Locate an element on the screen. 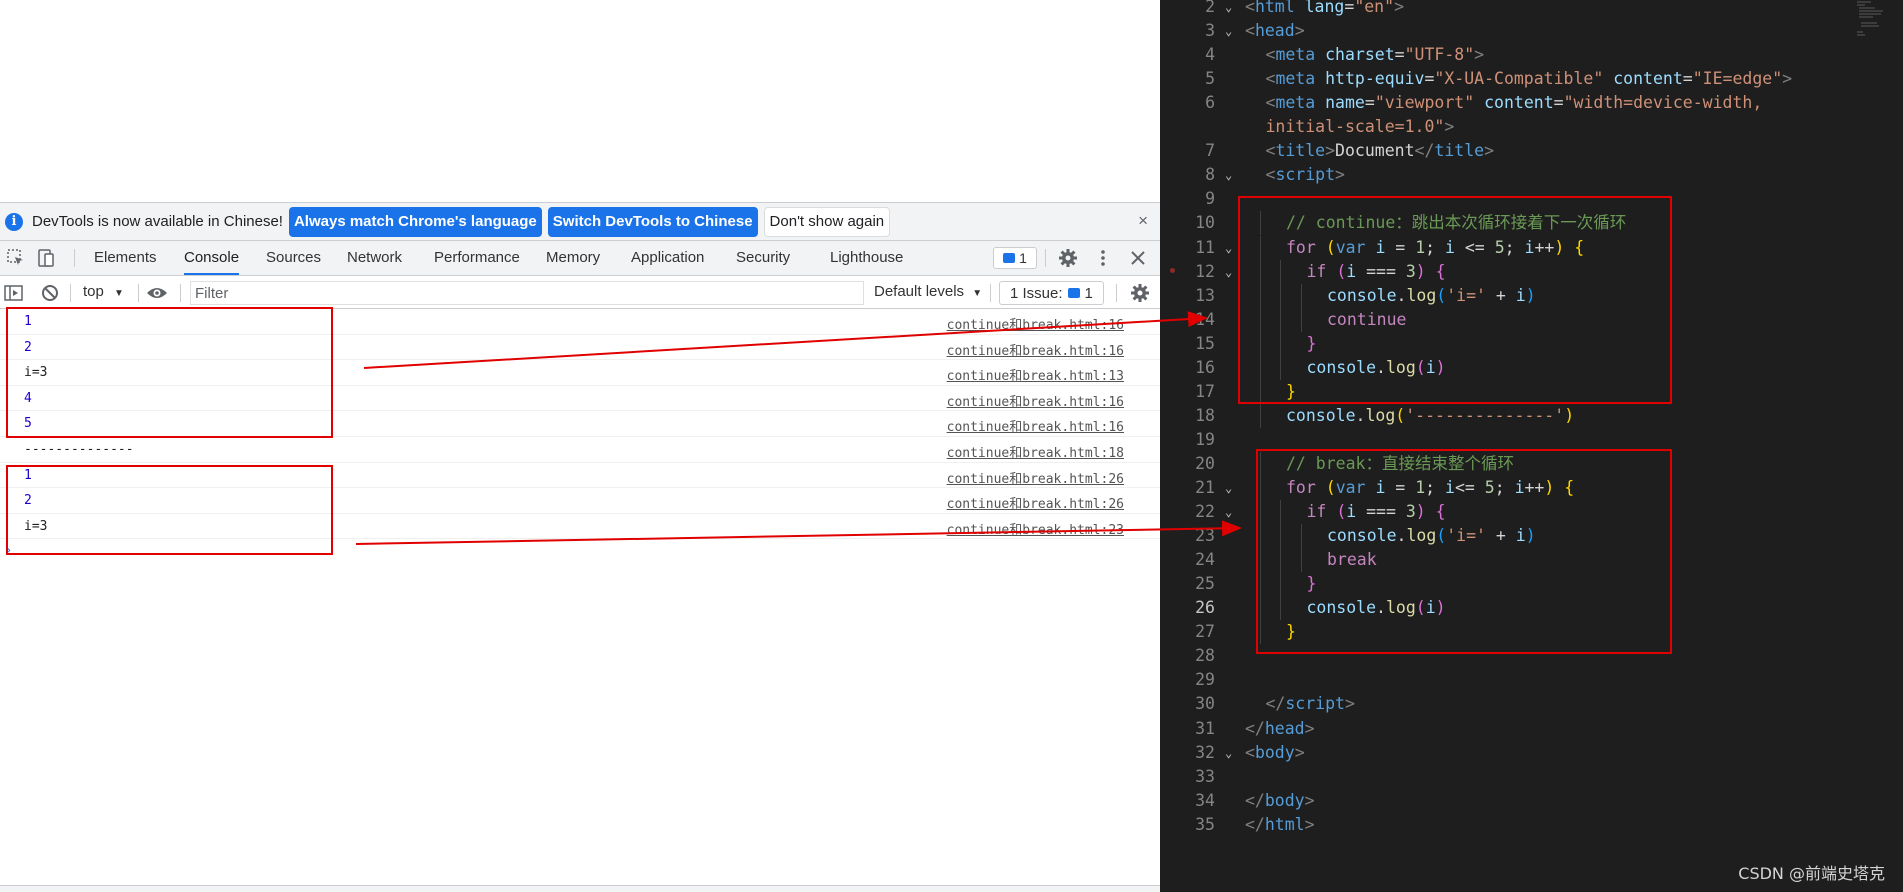 Image resolution: width=1903 pixels, height=892 pixels. code-line: 3 ⌄ <head> is located at coordinates (1531, 31).